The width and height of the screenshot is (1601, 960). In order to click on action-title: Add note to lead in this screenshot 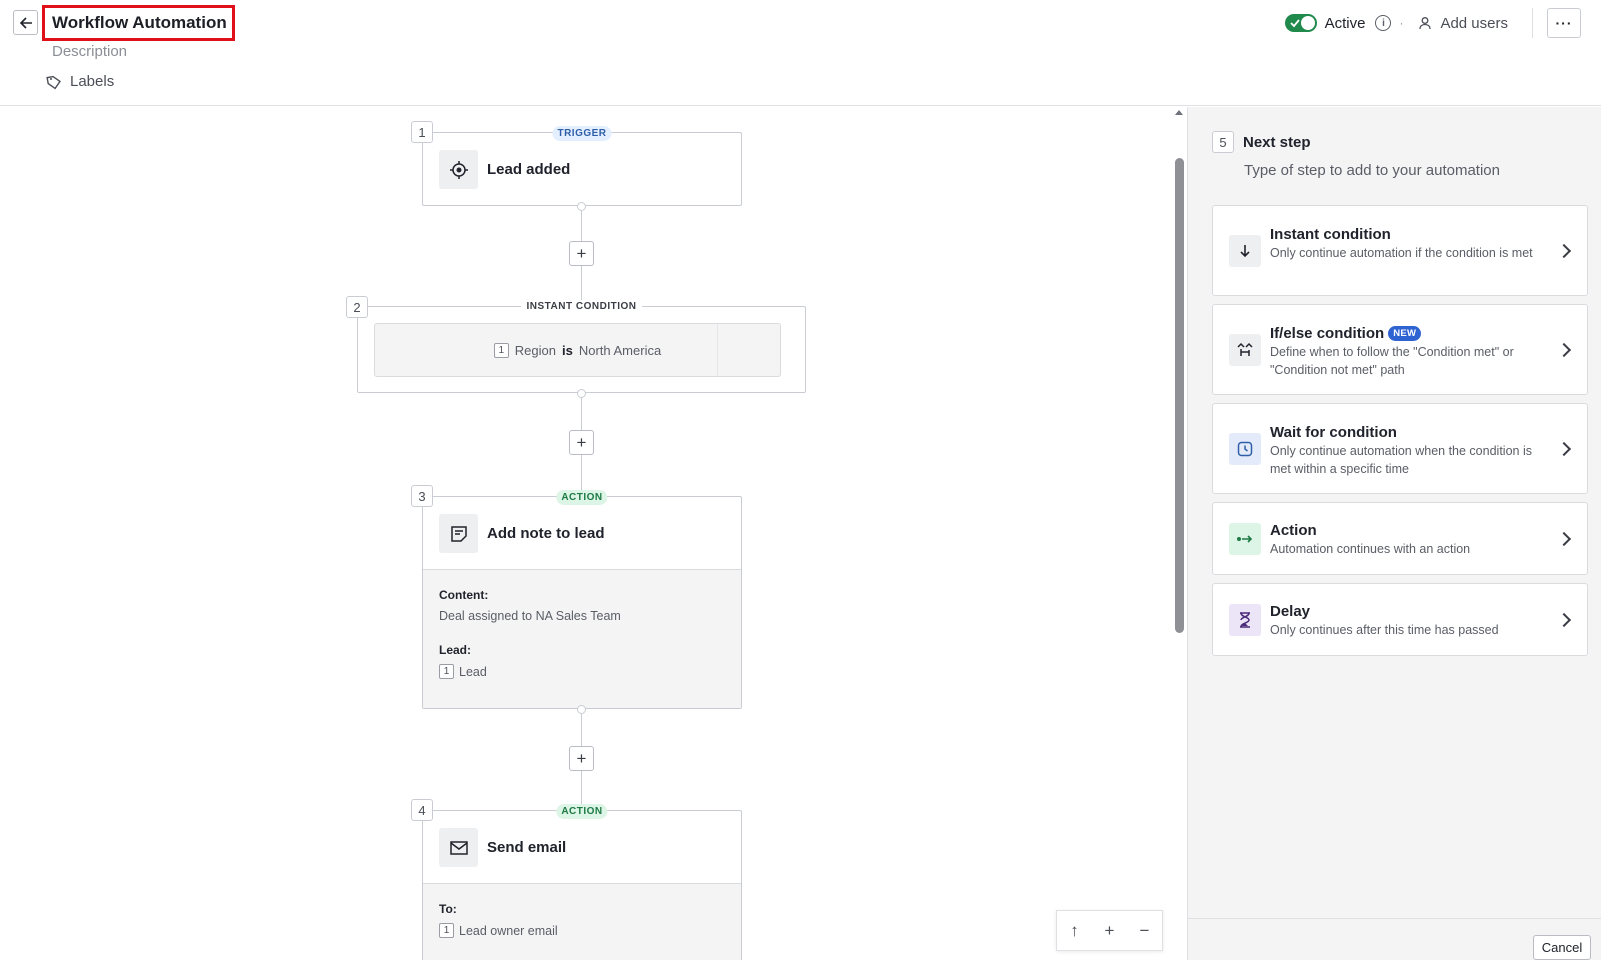, I will do `click(546, 533)`.